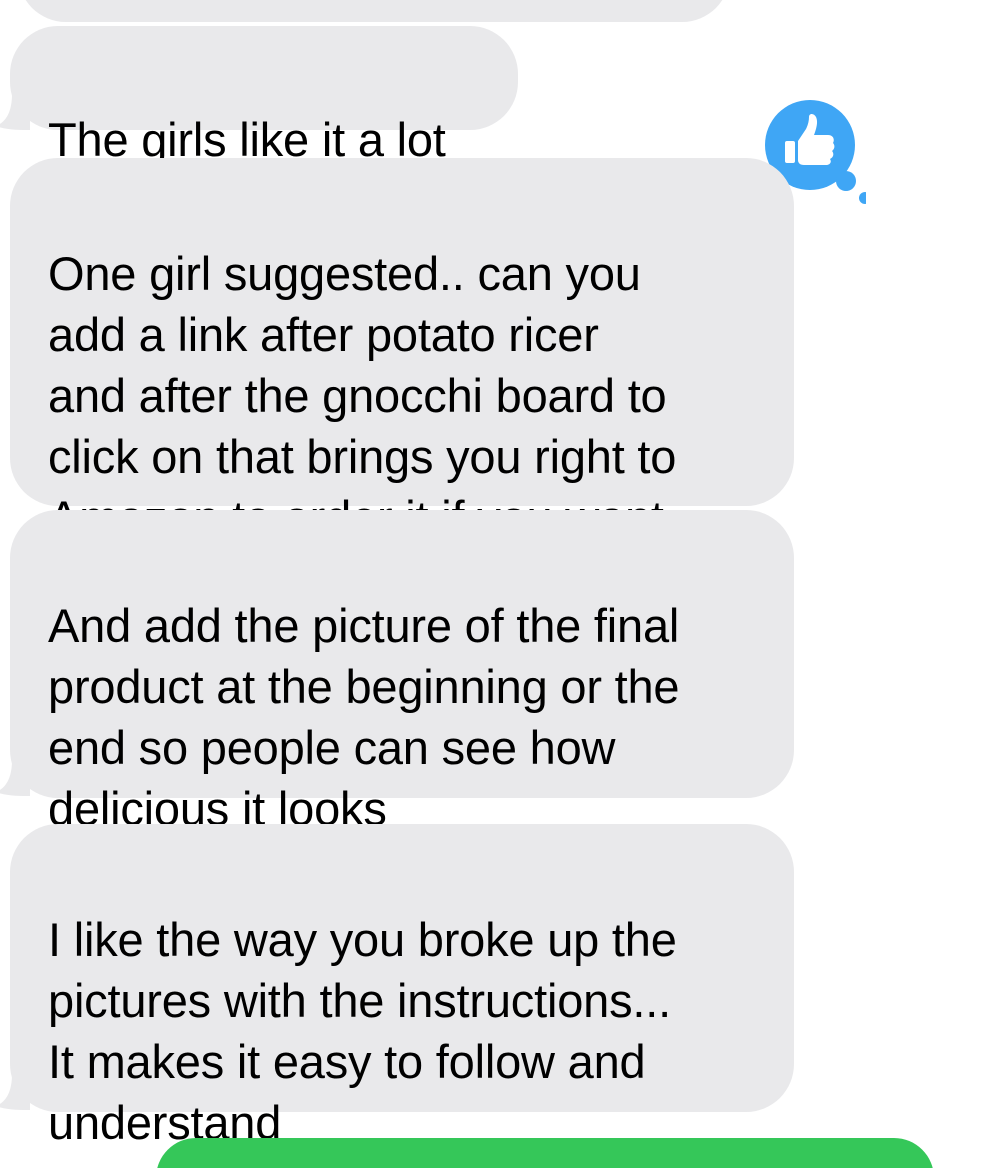  I want to click on received-message-bubble-partial, so click(374, 11).